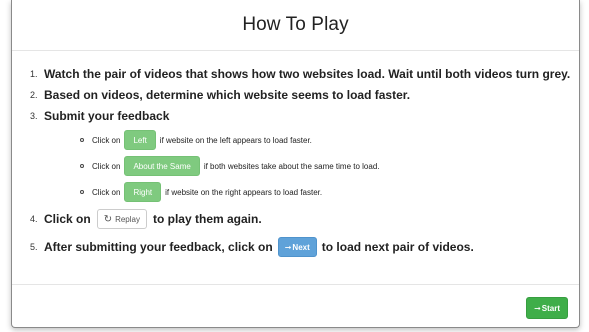  I want to click on modal-header: How To Play, so click(295, 25).